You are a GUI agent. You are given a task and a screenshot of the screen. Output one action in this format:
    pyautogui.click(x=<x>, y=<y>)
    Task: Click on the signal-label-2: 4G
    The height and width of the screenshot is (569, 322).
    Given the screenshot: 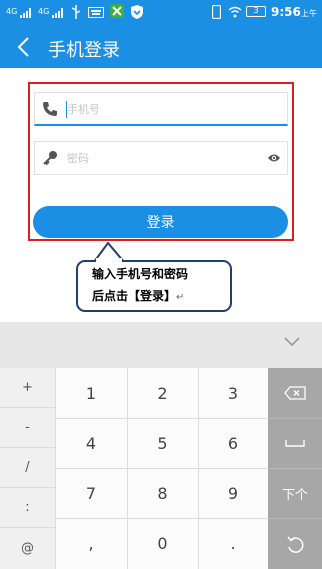 What is the action you would take?
    pyautogui.click(x=44, y=11)
    